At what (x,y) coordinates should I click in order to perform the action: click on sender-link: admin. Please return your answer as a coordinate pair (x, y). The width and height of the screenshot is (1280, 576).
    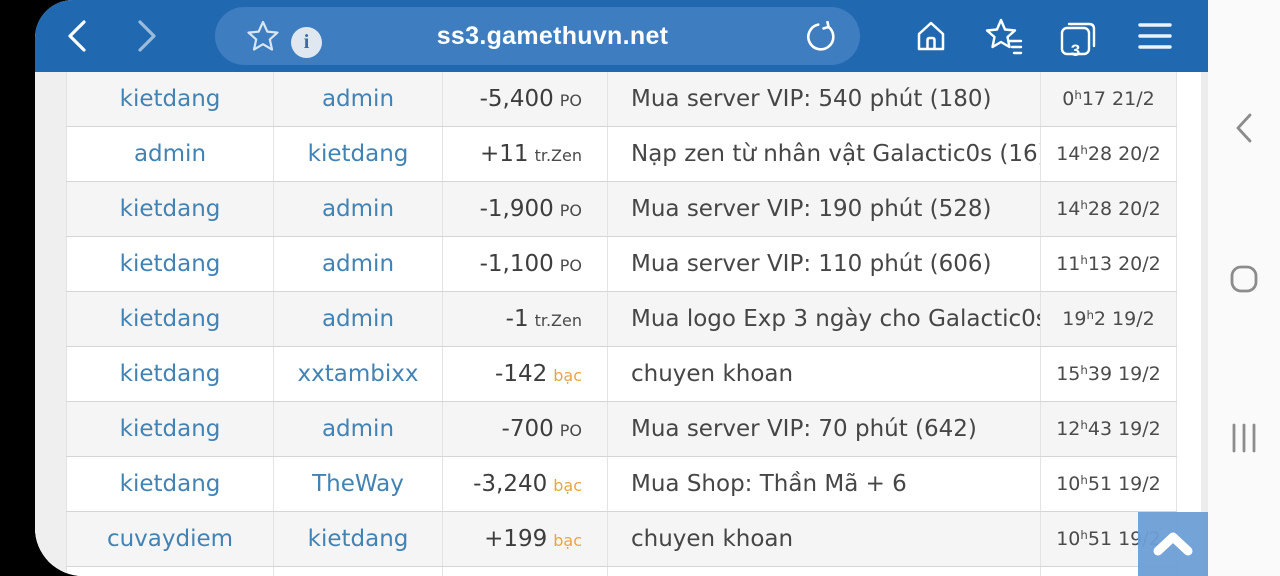
    Looking at the image, I should click on (170, 154).